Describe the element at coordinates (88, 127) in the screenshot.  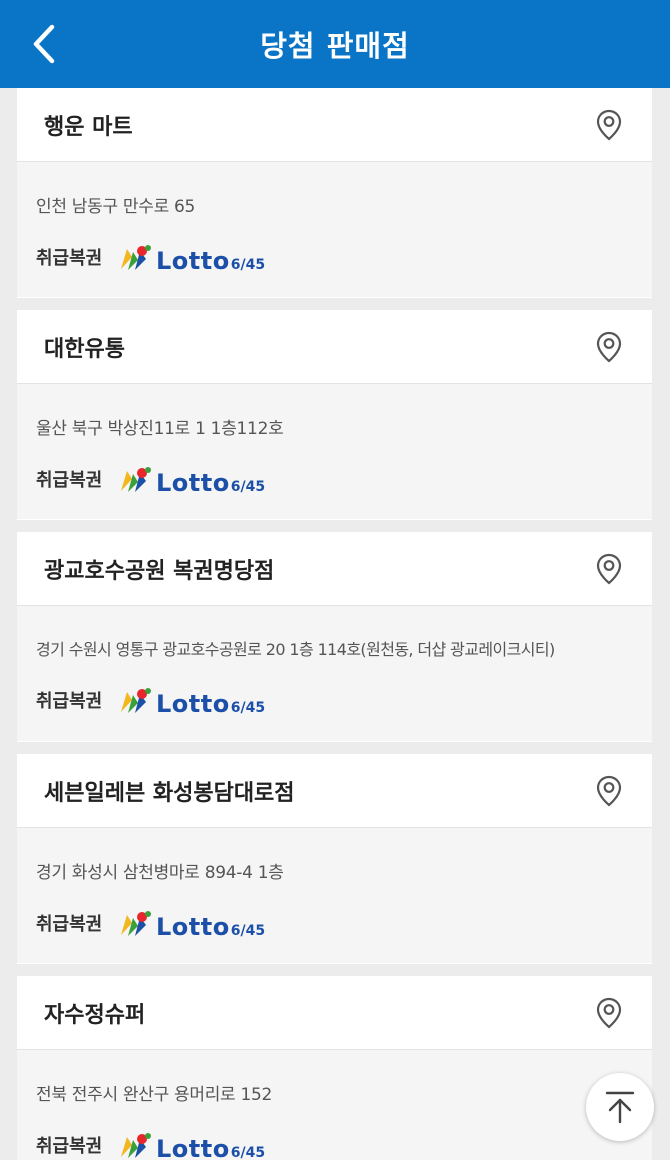
I see `store-name: 행운 마트` at that location.